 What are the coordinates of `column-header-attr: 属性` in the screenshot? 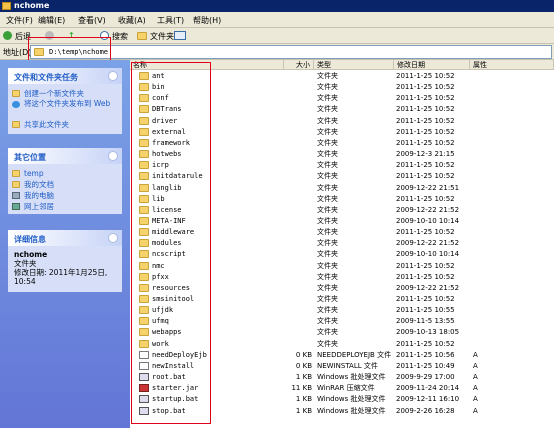 It's located at (512, 65).